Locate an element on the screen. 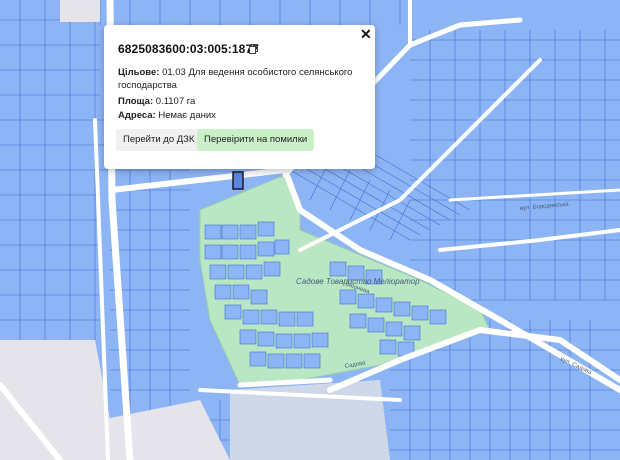  area-label: Площа: is located at coordinates (136, 101).